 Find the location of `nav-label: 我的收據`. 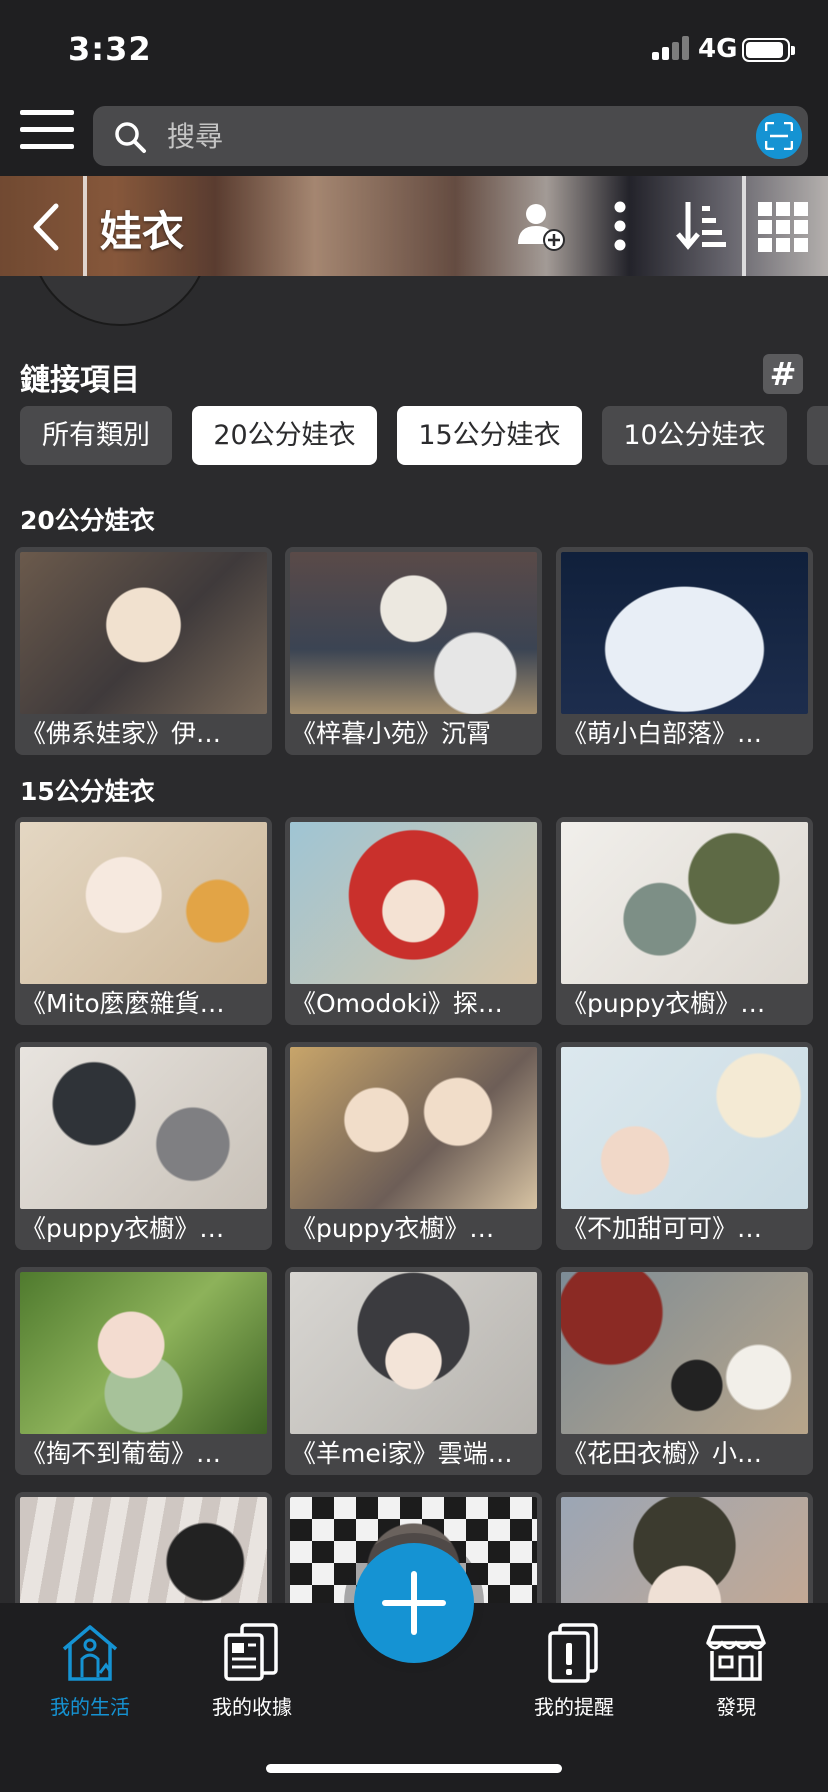

nav-label: 我的收據 is located at coordinates (252, 1707).